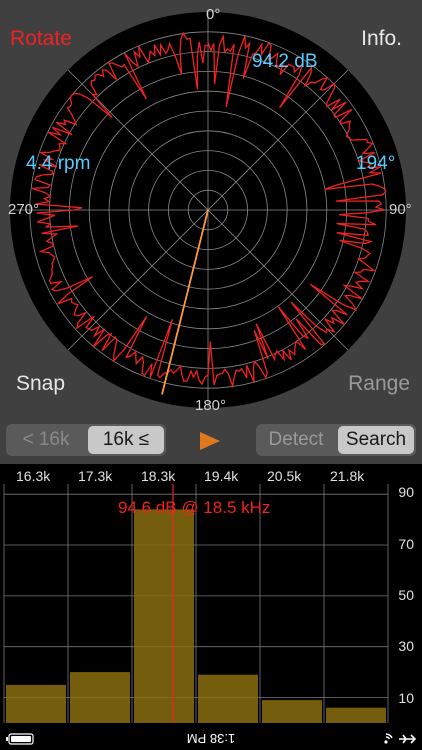 The height and width of the screenshot is (750, 422). What do you see at coordinates (221, 476) in the screenshot?
I see `x-tick-label: 19.4k` at bounding box center [221, 476].